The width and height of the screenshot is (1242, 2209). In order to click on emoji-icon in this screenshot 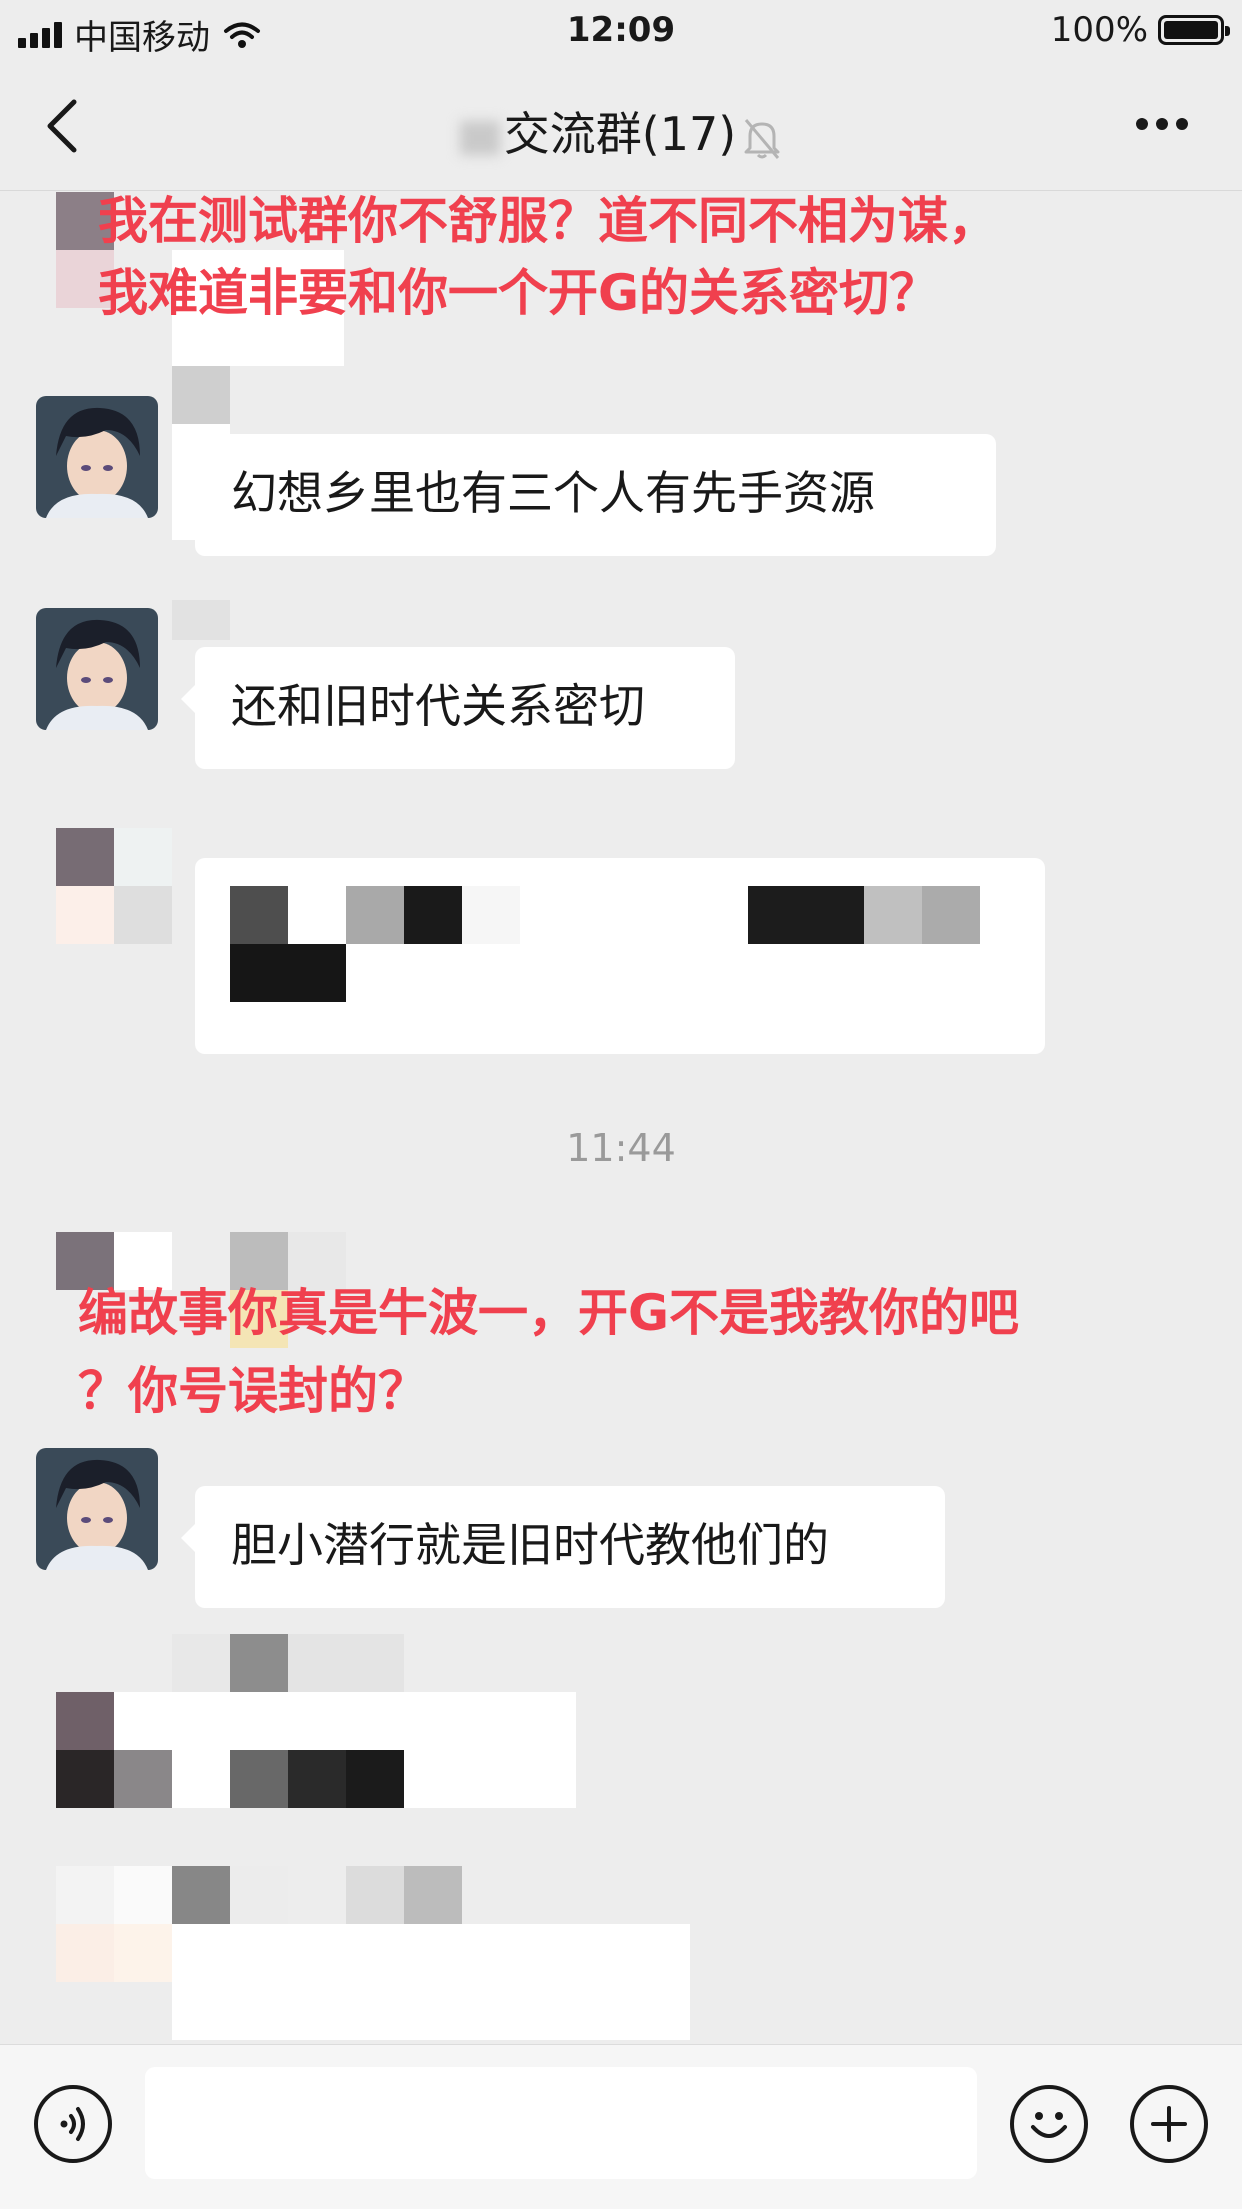, I will do `click(1049, 2124)`.